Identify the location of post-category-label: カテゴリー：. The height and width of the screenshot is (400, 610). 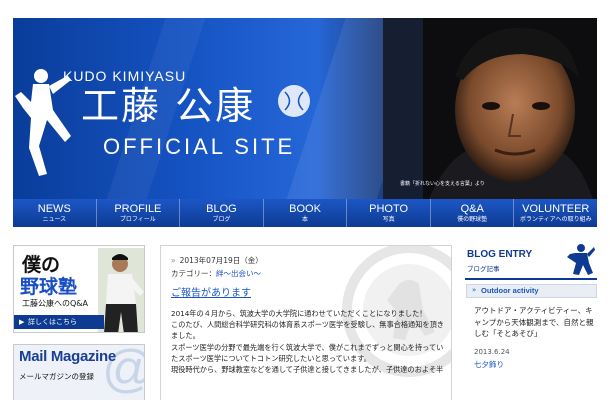
(193, 273).